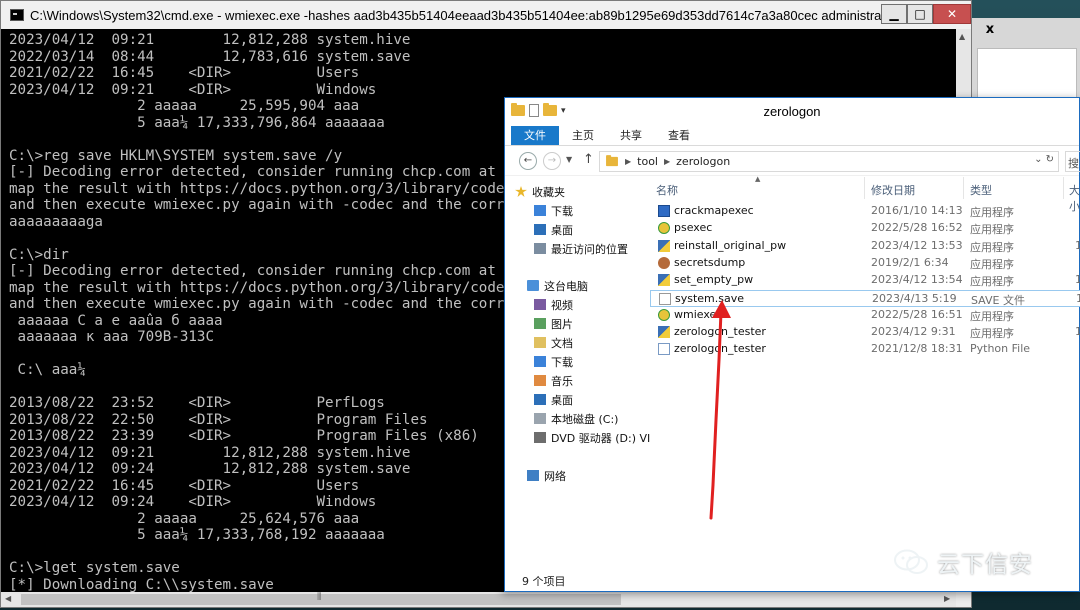 The height and width of the screenshot is (610, 1080). Describe the element at coordinates (703, 161) in the screenshot. I see `breadcrumb-zerologon: zerologon` at that location.